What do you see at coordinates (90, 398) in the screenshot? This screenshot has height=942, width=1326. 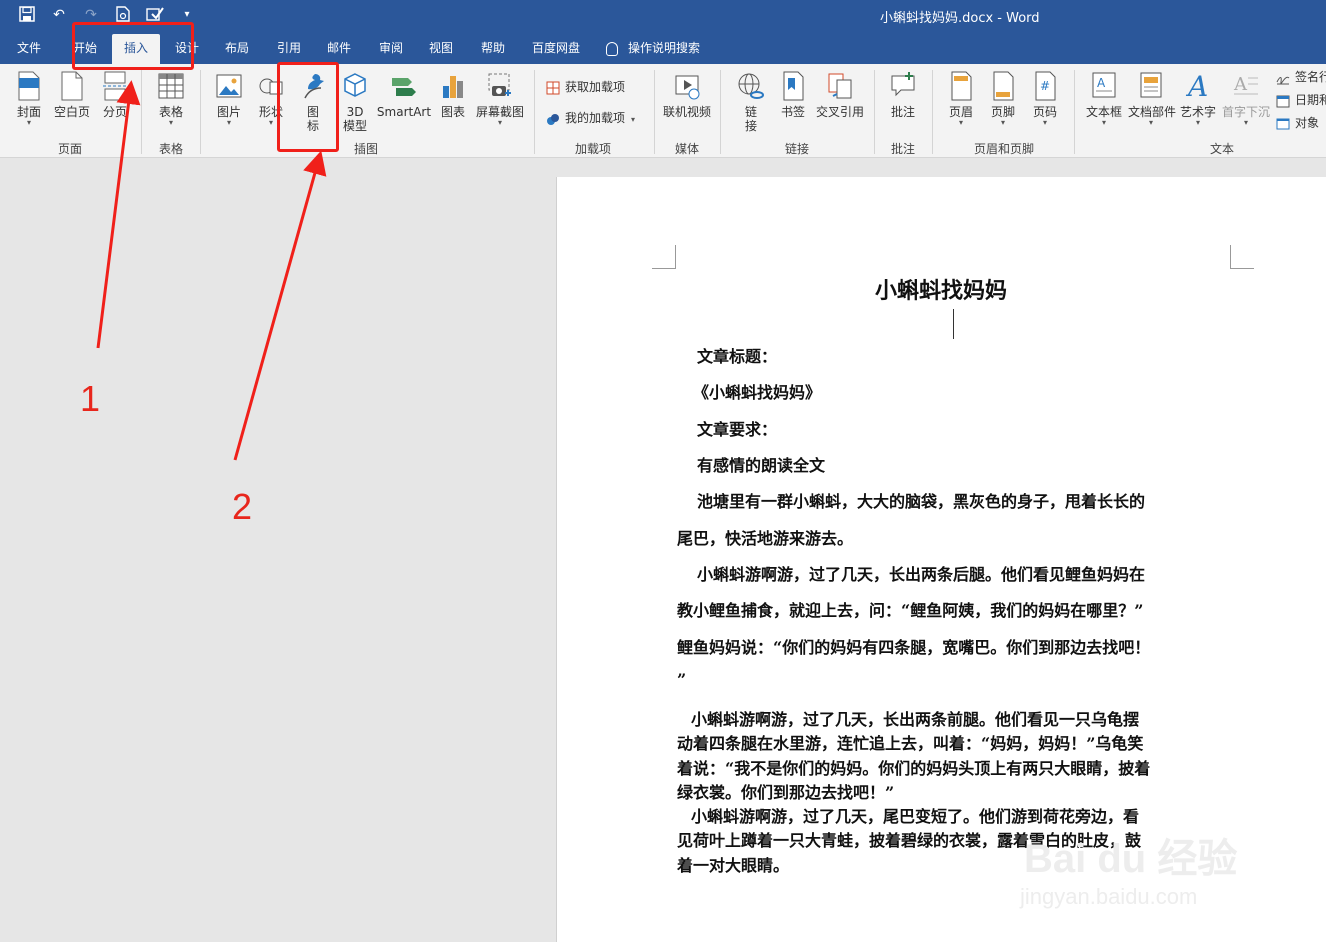 I see `annotation-step-1: 1` at bounding box center [90, 398].